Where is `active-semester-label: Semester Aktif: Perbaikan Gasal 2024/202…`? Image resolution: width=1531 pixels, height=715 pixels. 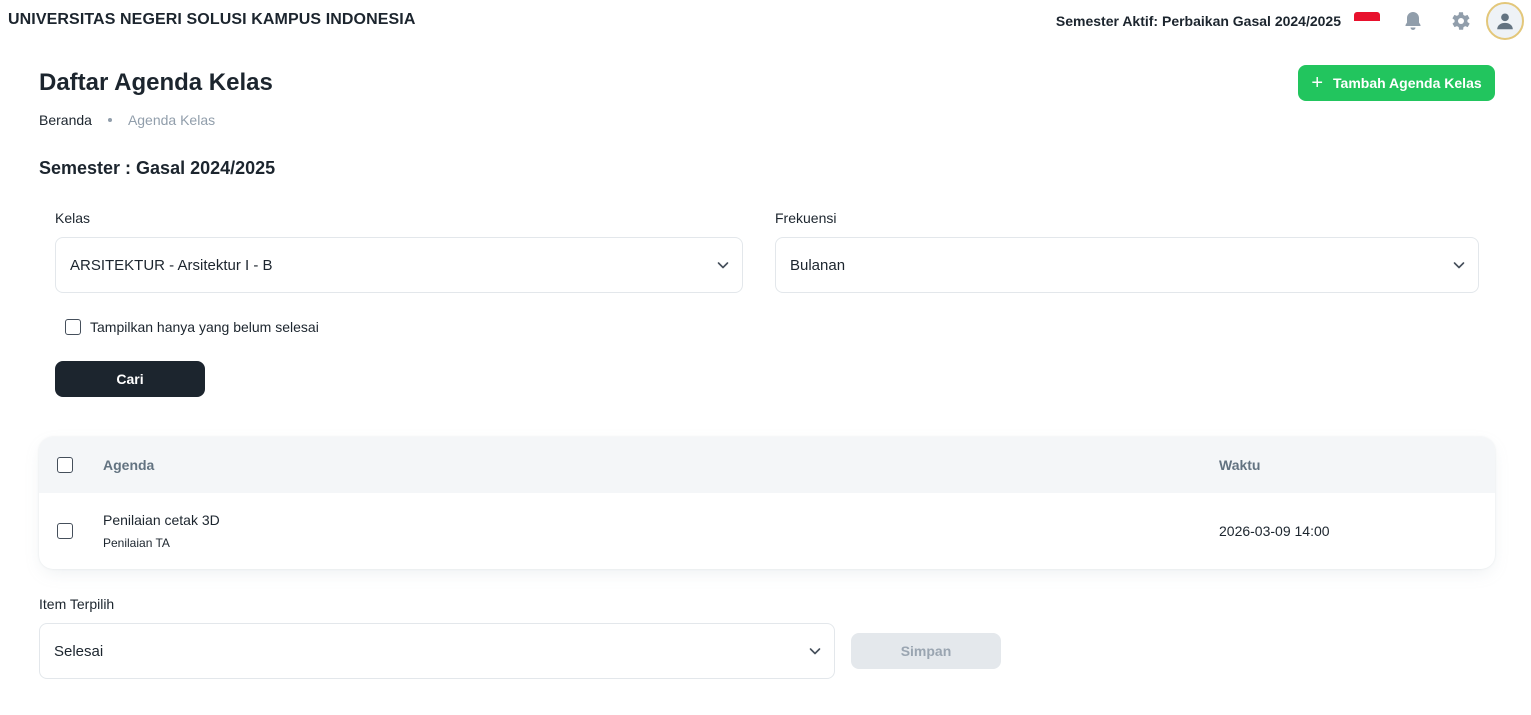
active-semester-label: Semester Aktif: Perbaikan Gasal 2024/202… is located at coordinates (1198, 21).